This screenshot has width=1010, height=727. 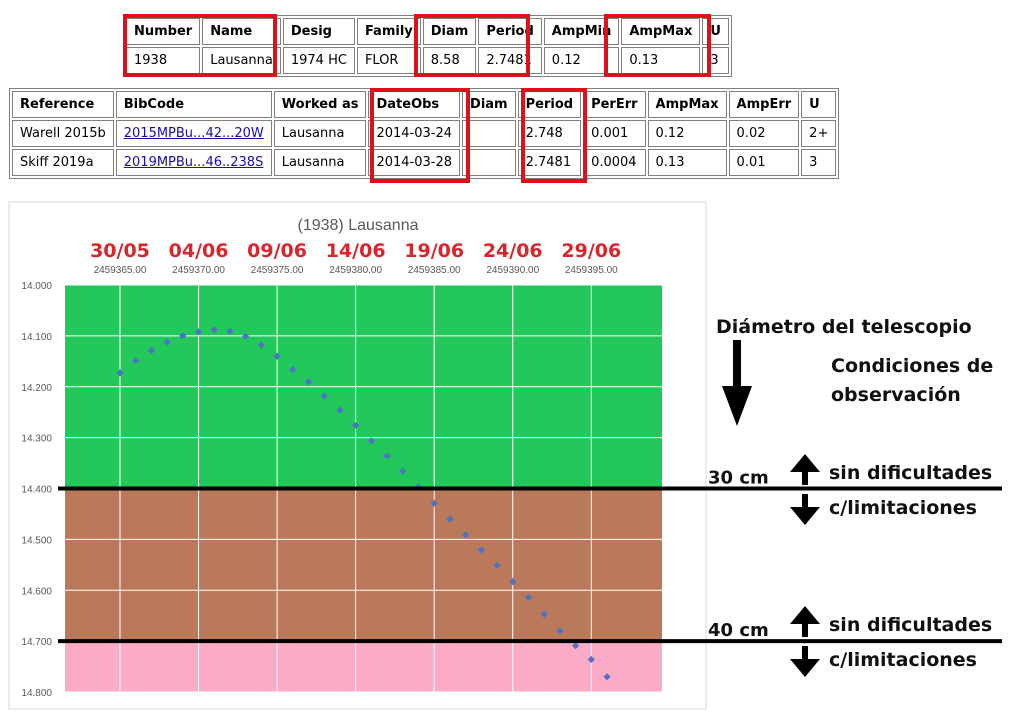 I want to click on x-date-label: 04/06, so click(x=199, y=251).